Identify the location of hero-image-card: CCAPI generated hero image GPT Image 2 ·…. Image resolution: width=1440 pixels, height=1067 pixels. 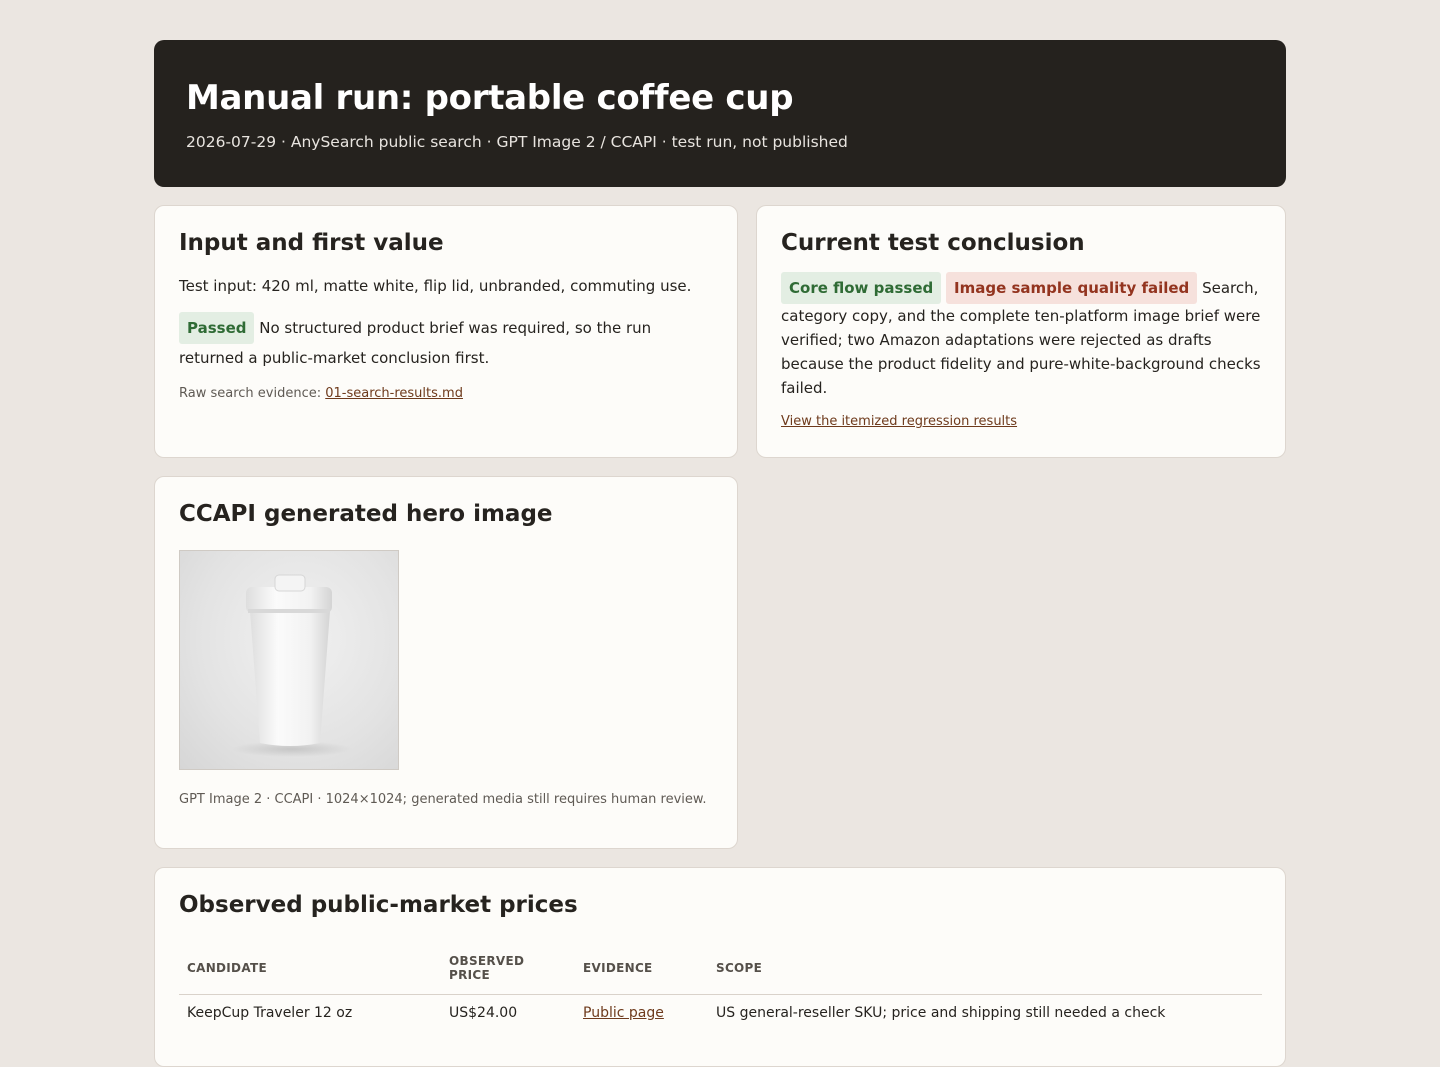
(446, 662).